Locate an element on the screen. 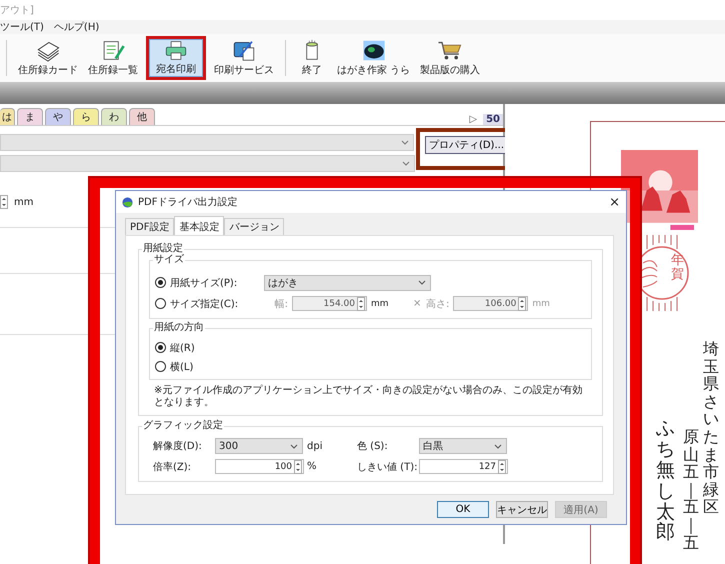 This screenshot has height=564, width=725. note-text: ※元ファイル作成のアプリケーション上でサイズ・向きの設定がない場合のみ、この設定が有効となります。 is located at coordinates (369, 397).